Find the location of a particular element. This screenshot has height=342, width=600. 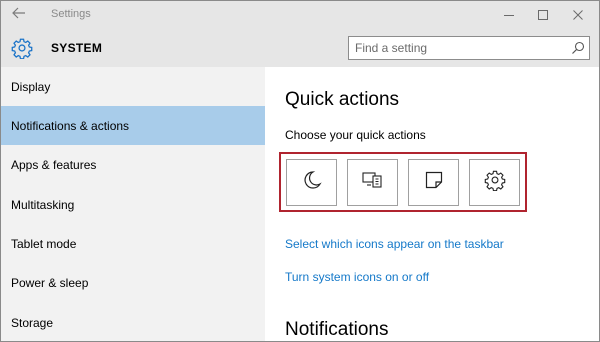

sidebar-item-label: Tablet mode is located at coordinates (44, 244).